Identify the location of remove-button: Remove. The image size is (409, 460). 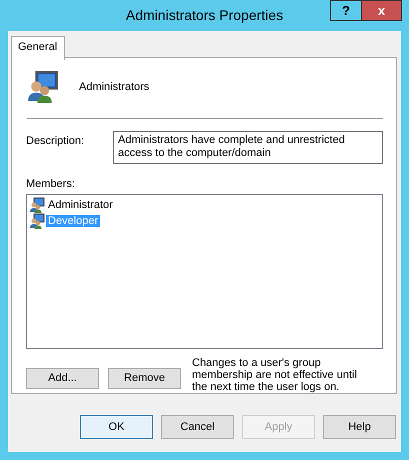
(144, 378).